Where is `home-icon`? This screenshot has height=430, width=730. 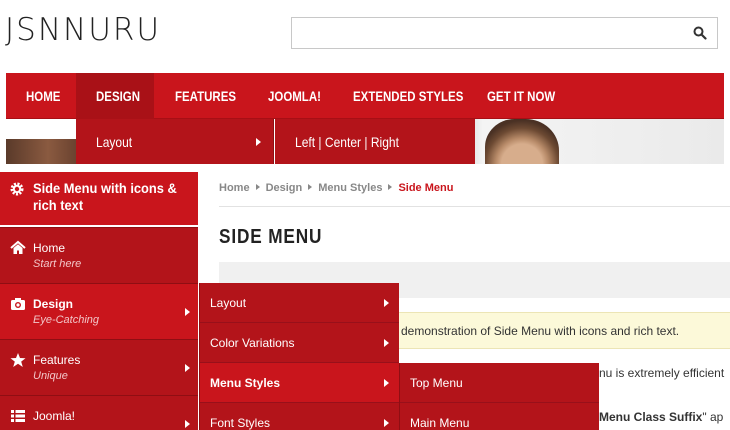
home-icon is located at coordinates (18, 247).